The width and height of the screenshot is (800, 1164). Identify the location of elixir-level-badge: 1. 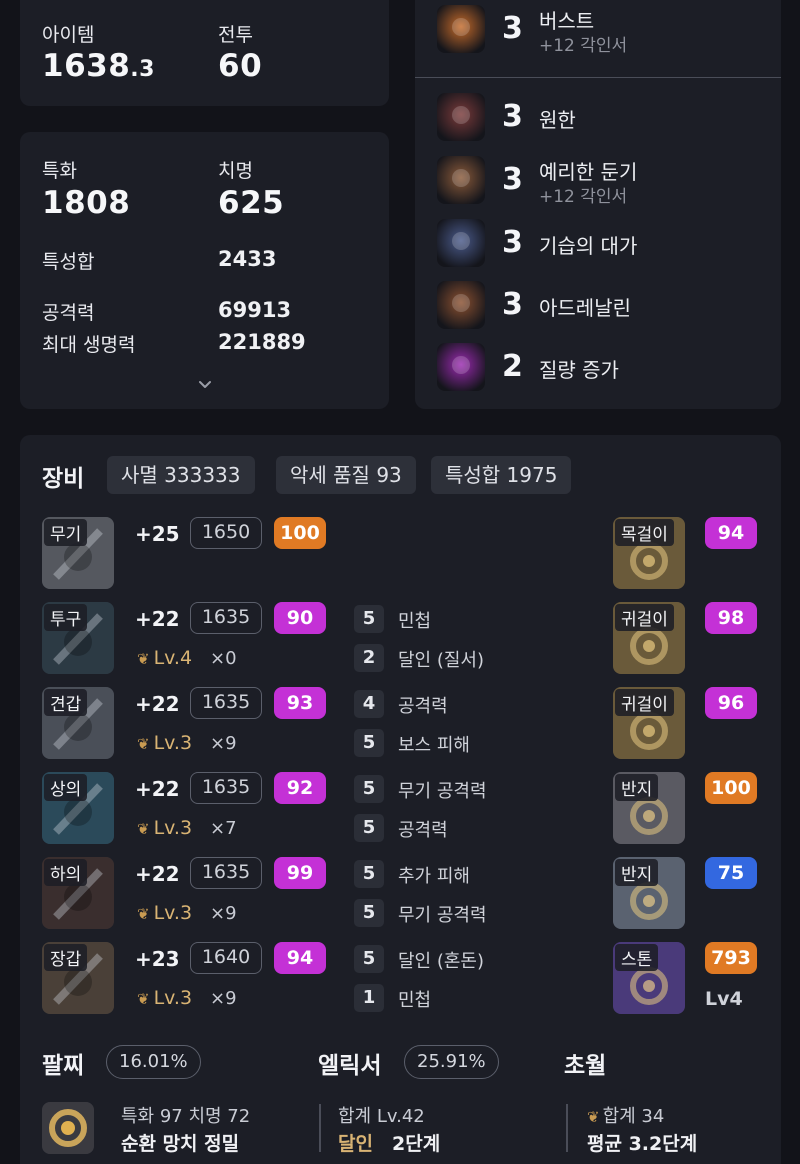
(369, 998).